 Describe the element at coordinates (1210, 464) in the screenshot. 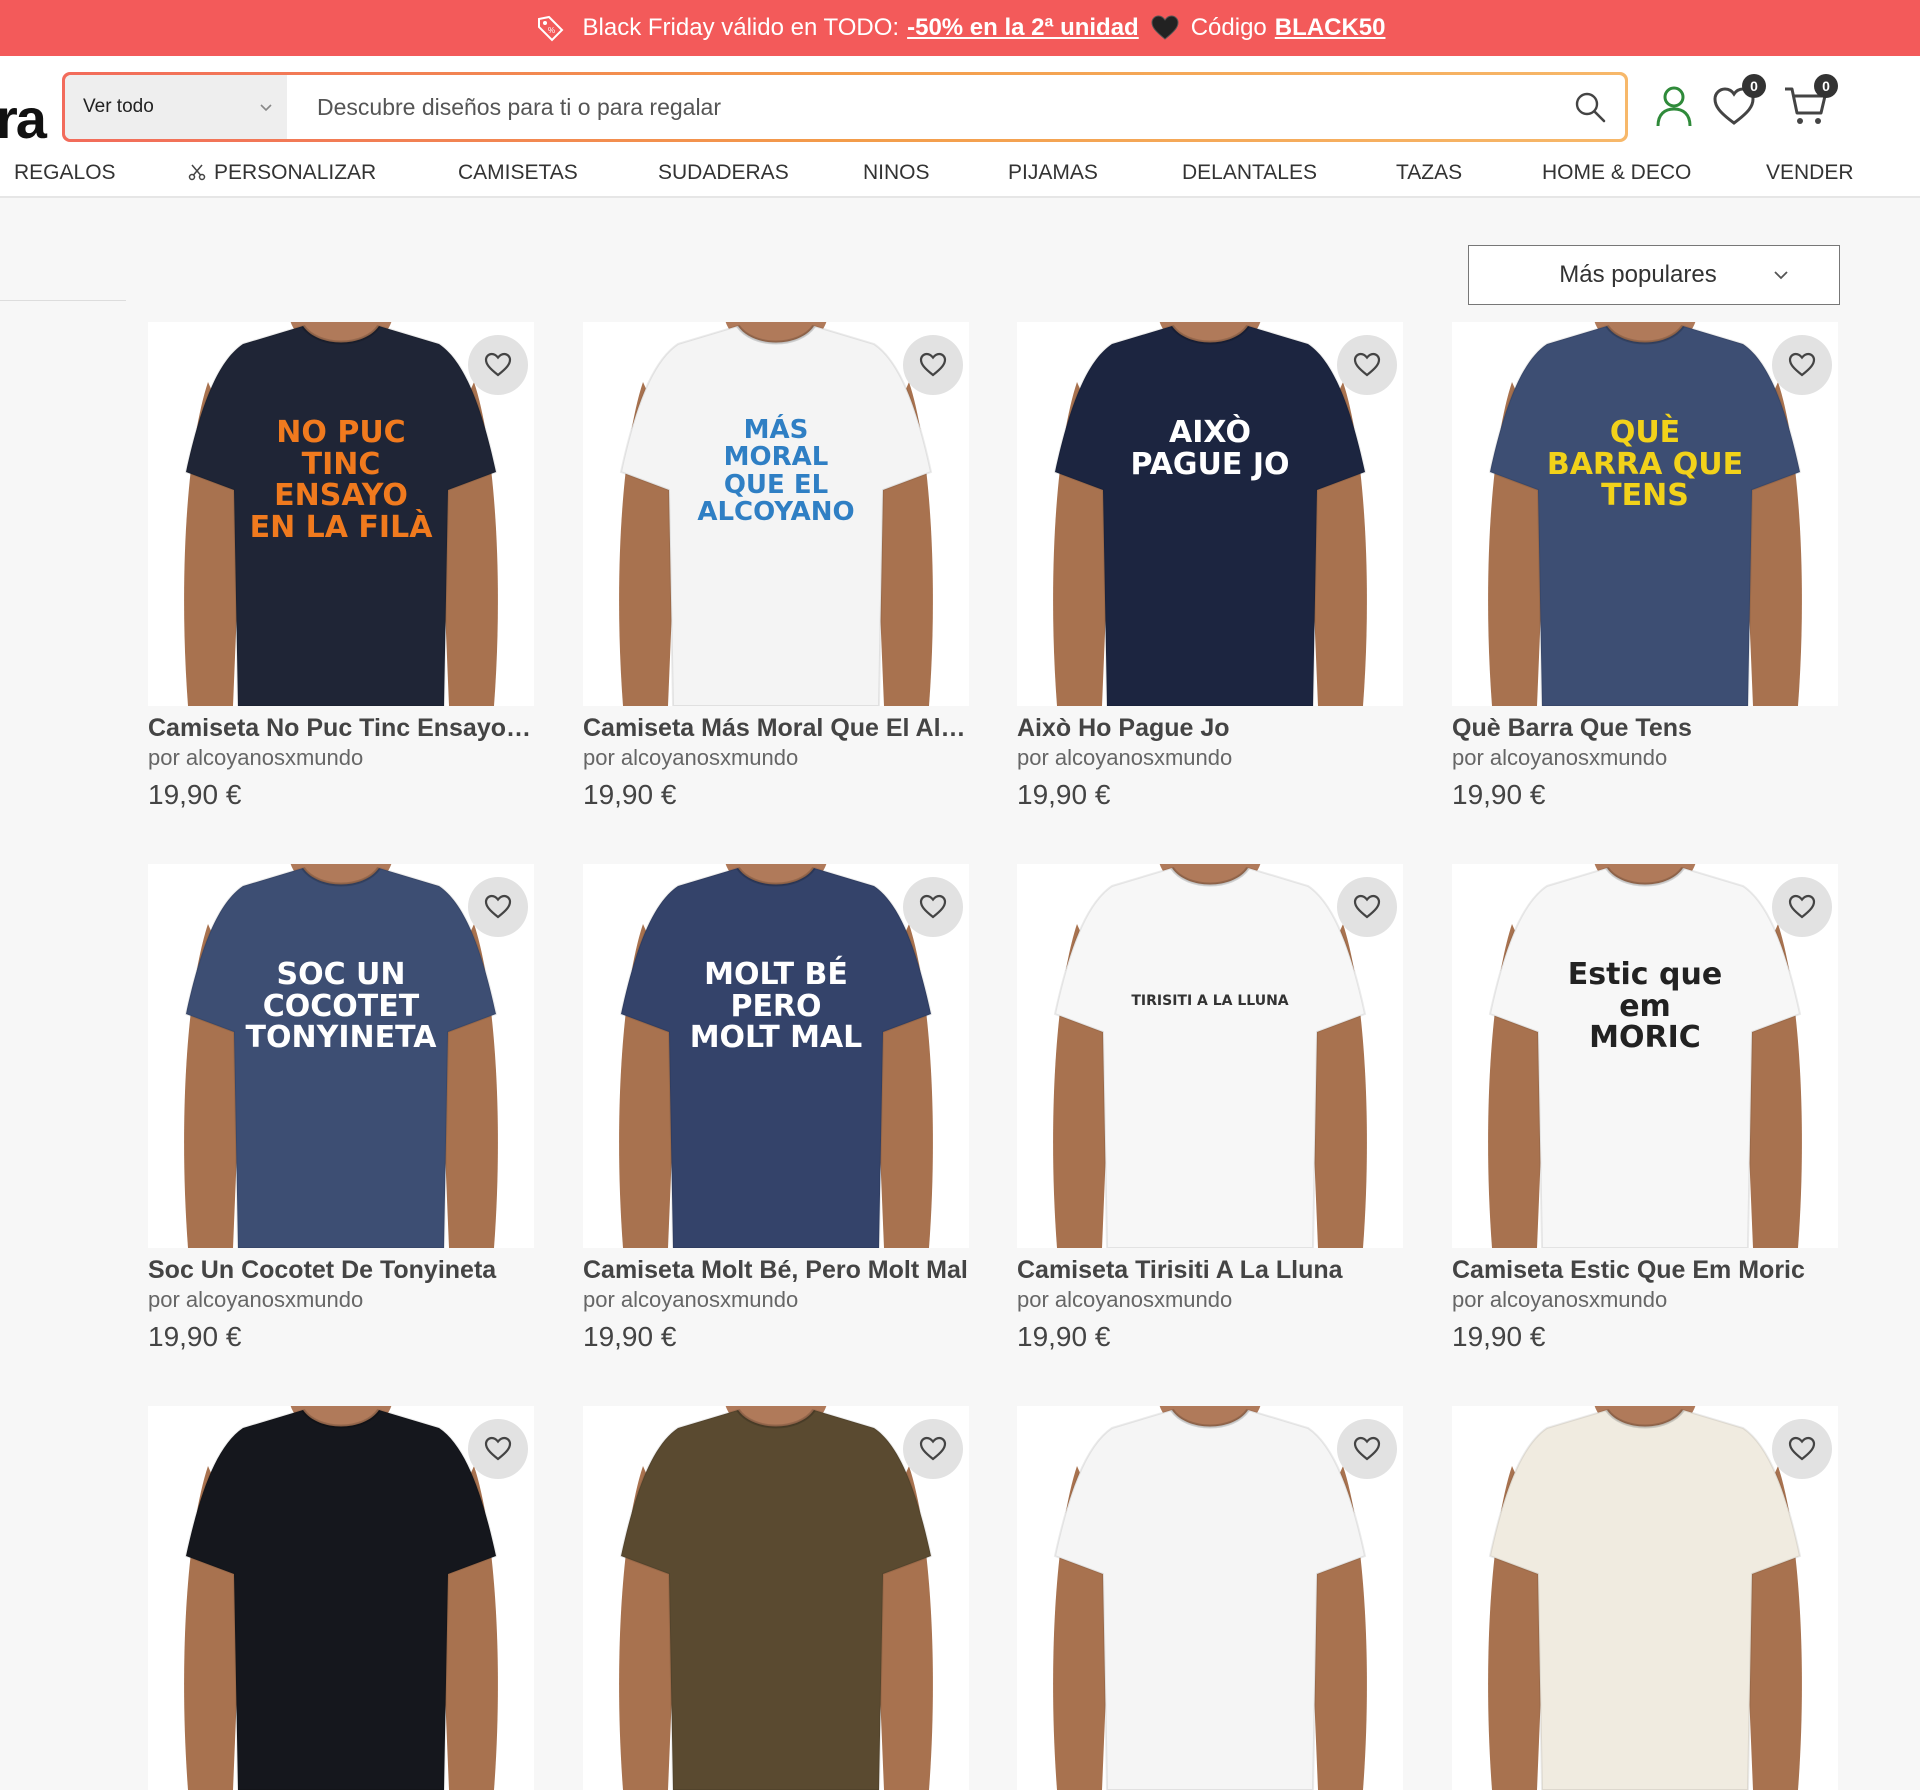

I see `shirt-design-line: PAGUE JO` at that location.